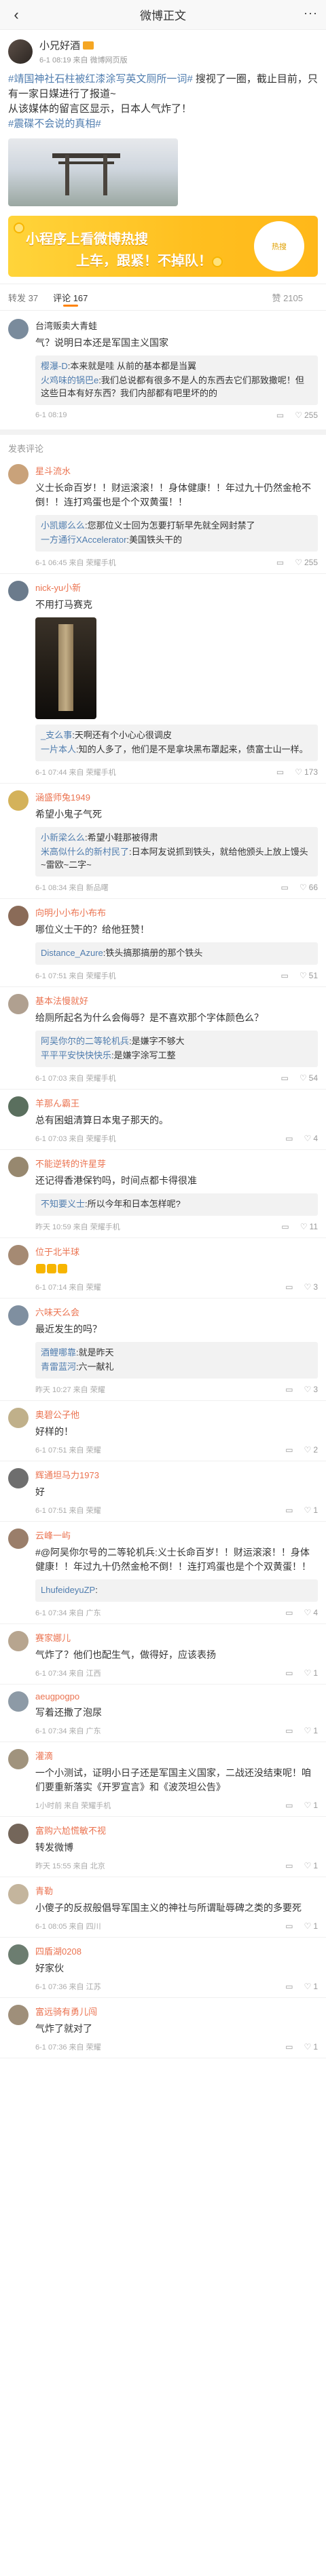 The image size is (326, 2576). What do you see at coordinates (58, 749) in the screenshot?
I see `reply-author: 一片本人` at bounding box center [58, 749].